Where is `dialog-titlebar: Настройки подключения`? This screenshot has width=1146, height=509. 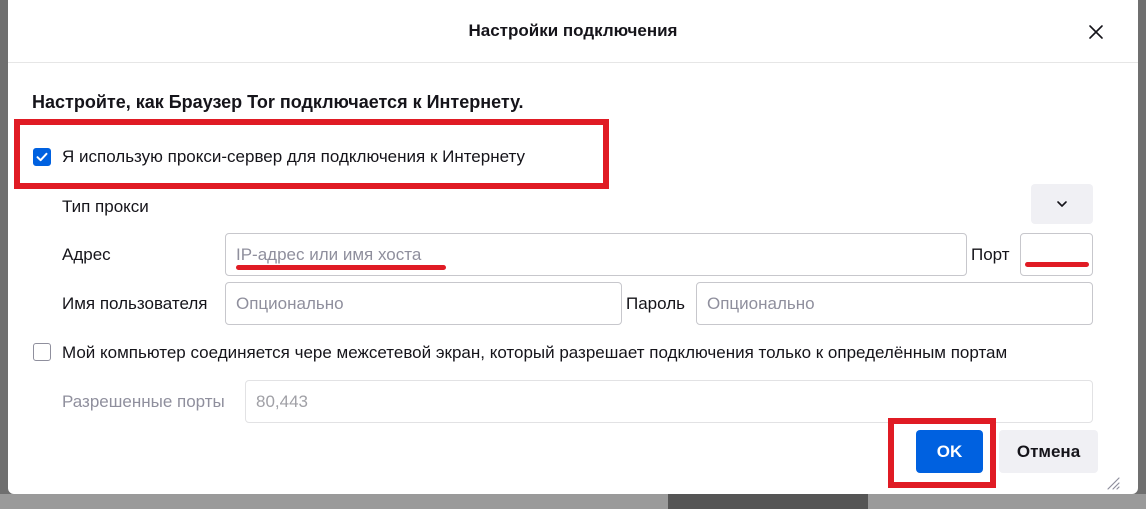 dialog-titlebar: Настройки подключения is located at coordinates (573, 31).